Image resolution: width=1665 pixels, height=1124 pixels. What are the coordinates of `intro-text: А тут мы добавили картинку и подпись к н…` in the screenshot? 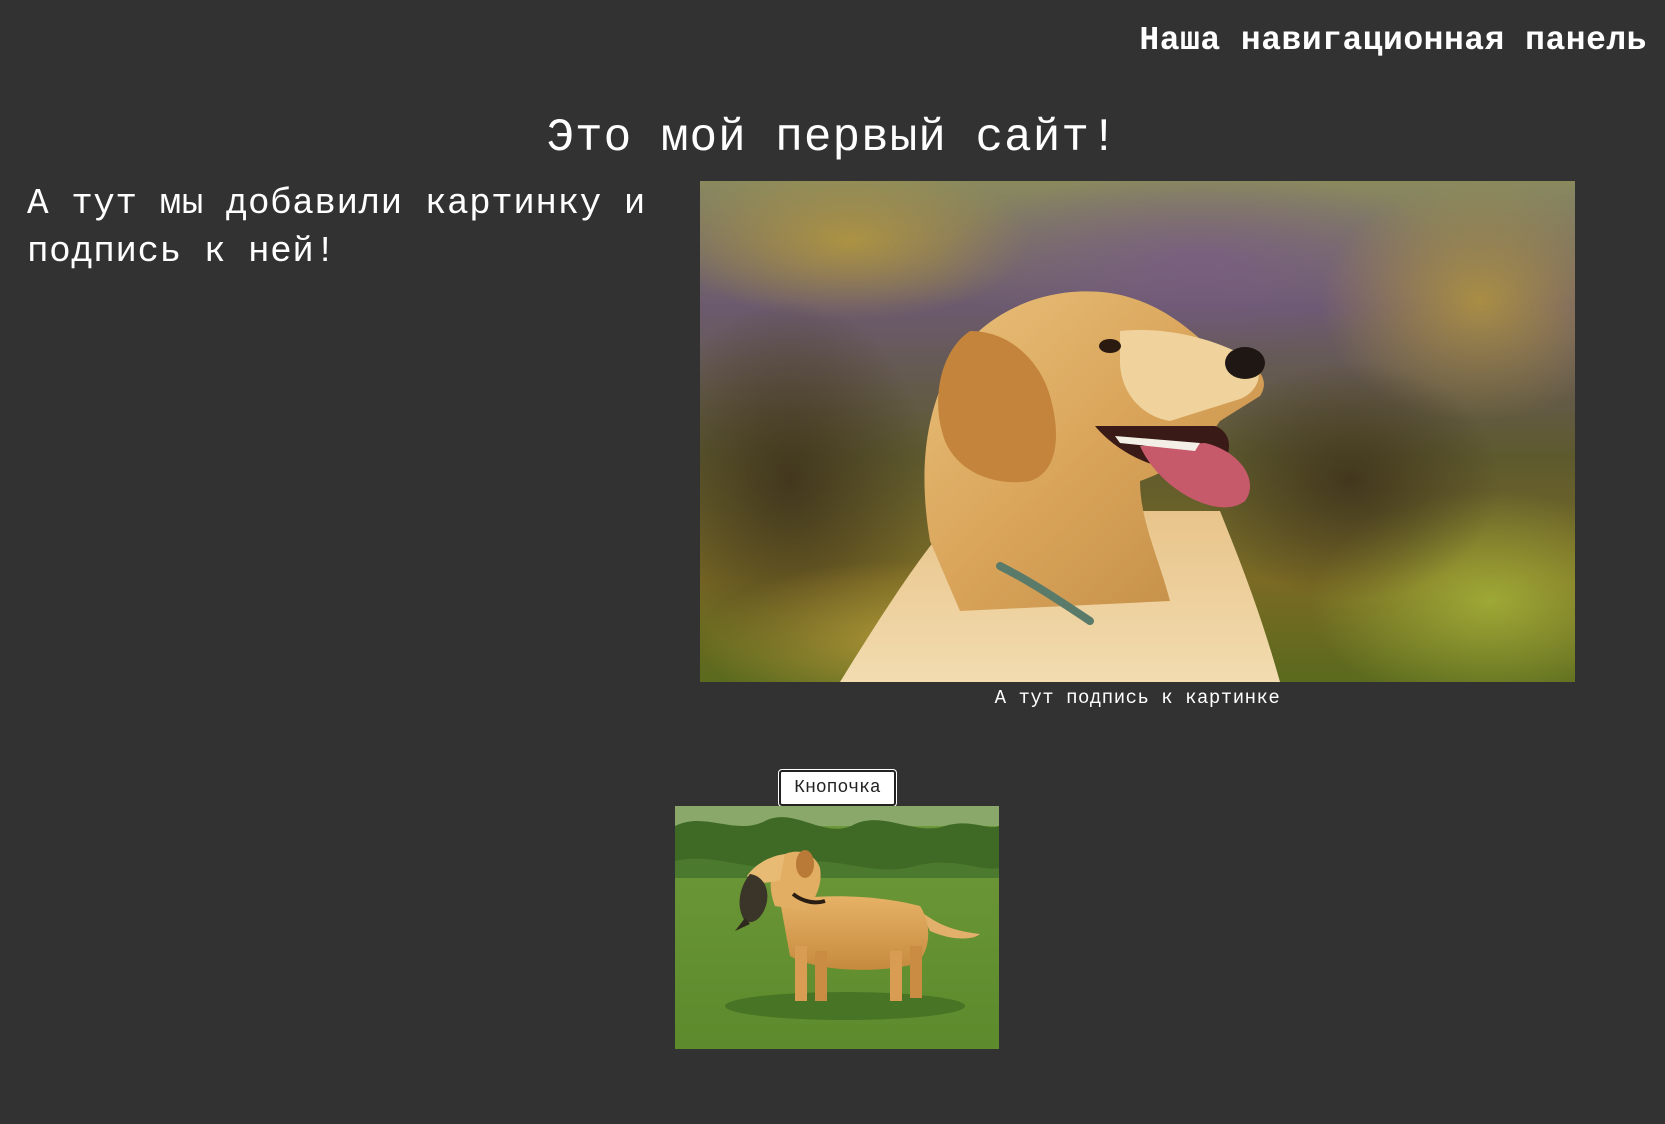 It's located at (336, 227).